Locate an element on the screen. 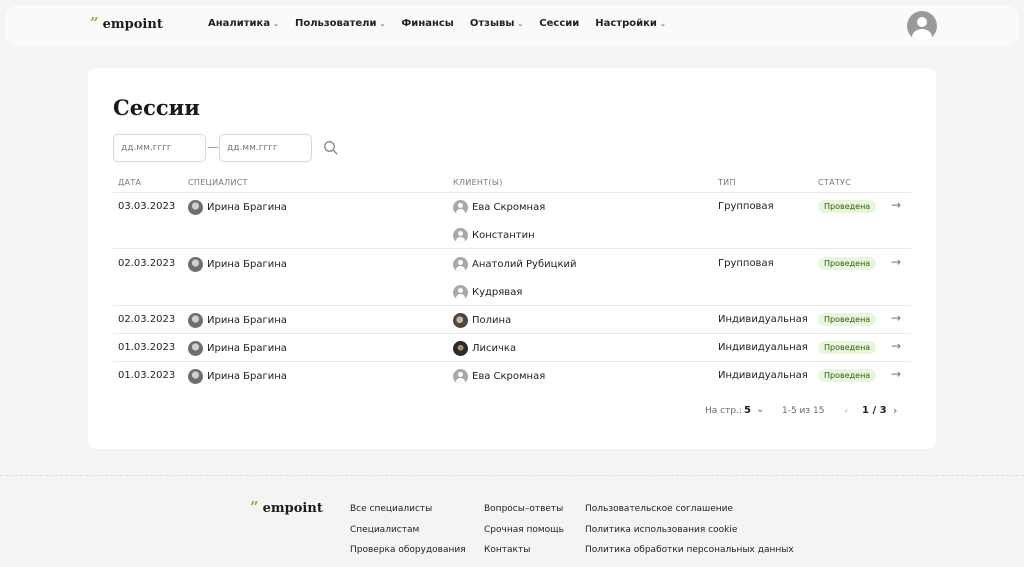 The width and height of the screenshot is (1024, 567). footer-link: Срочная помощь is located at coordinates (524, 530).